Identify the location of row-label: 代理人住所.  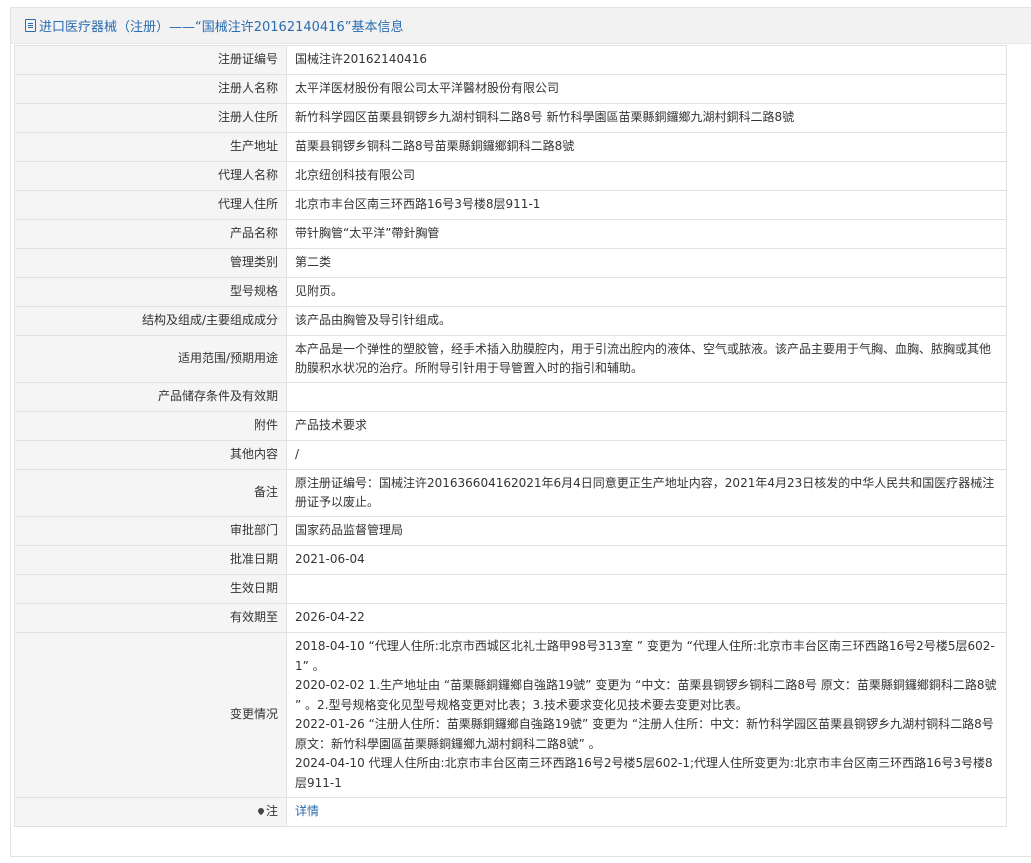
(150, 205).